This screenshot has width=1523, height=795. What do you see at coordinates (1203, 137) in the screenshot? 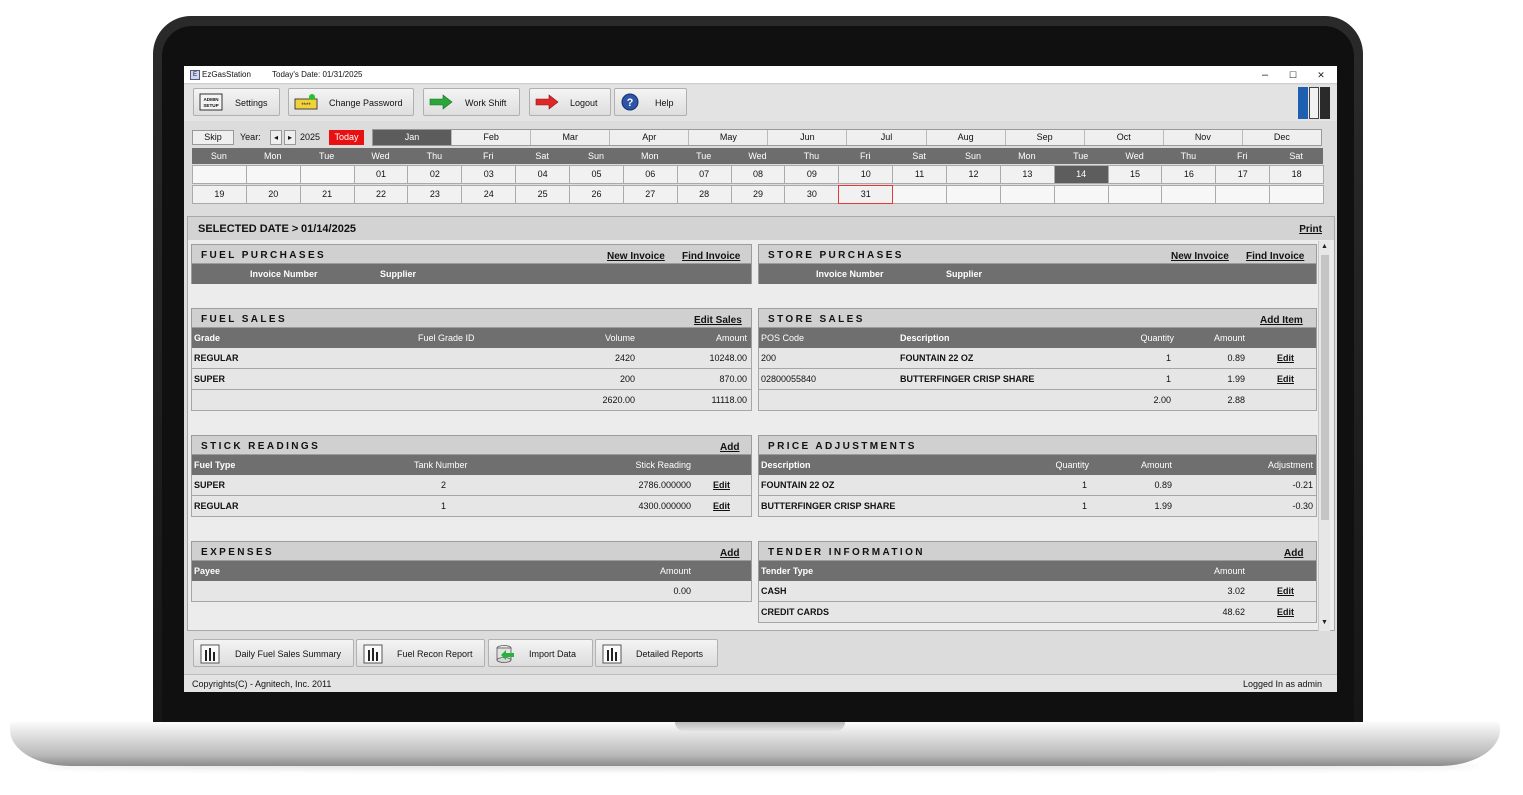
I see `month-tab-nov: Nov` at bounding box center [1203, 137].